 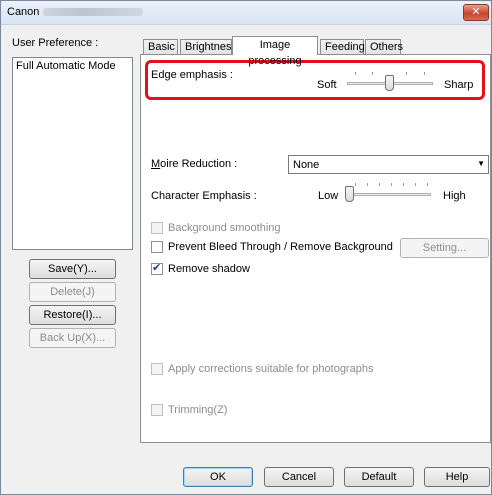 I want to click on background-smoothing-label: Background smoothing, so click(x=224, y=228).